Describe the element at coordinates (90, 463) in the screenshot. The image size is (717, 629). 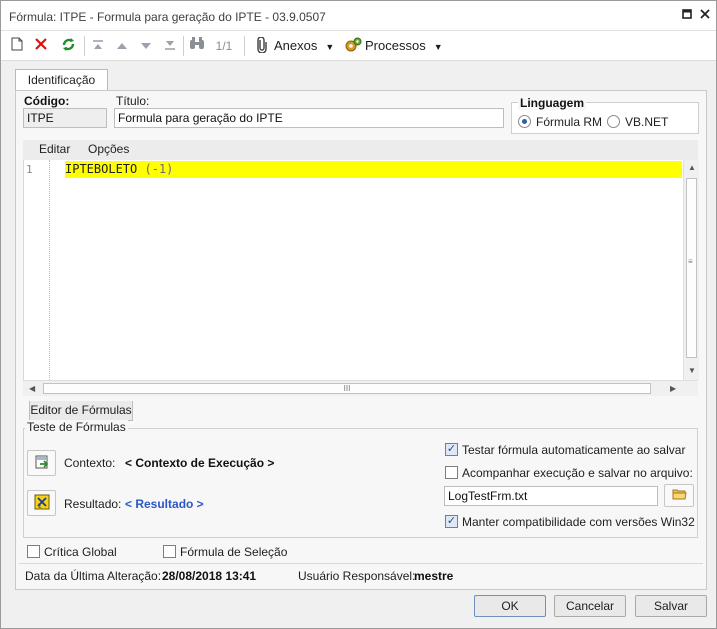
I see `contexto-label: Contexto:` at that location.